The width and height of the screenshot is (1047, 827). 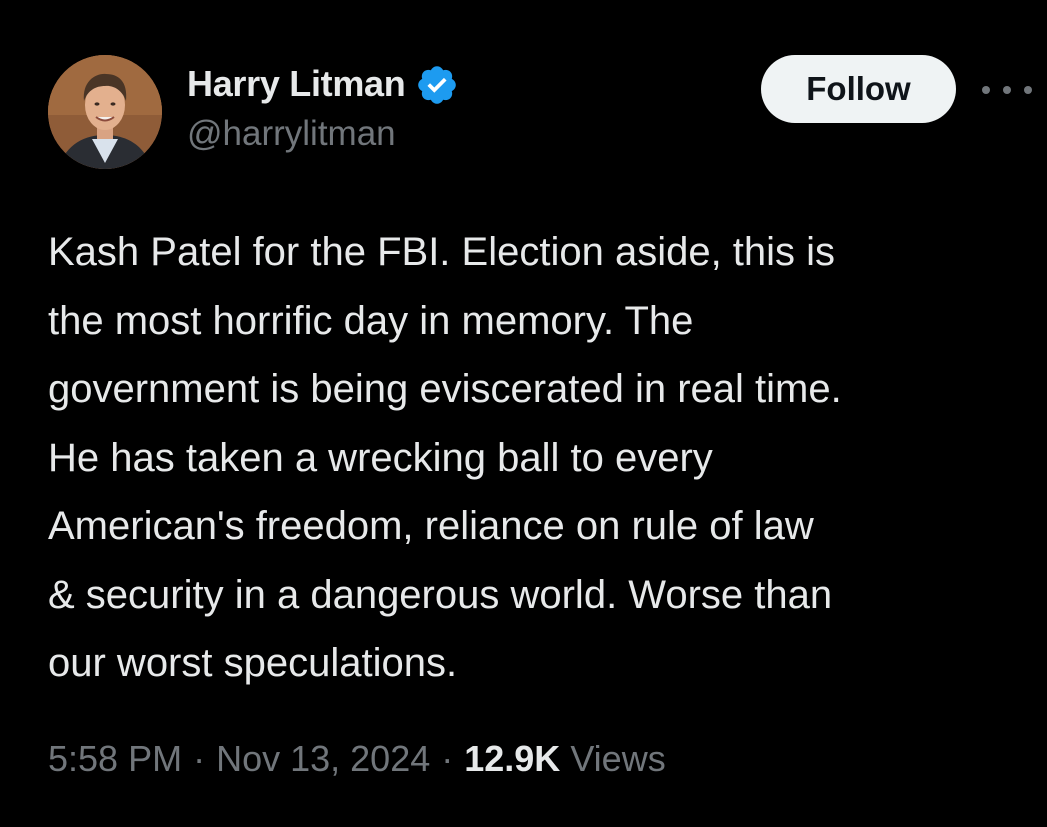 I want to click on author-name-row: Harry Litman, so click(x=323, y=84).